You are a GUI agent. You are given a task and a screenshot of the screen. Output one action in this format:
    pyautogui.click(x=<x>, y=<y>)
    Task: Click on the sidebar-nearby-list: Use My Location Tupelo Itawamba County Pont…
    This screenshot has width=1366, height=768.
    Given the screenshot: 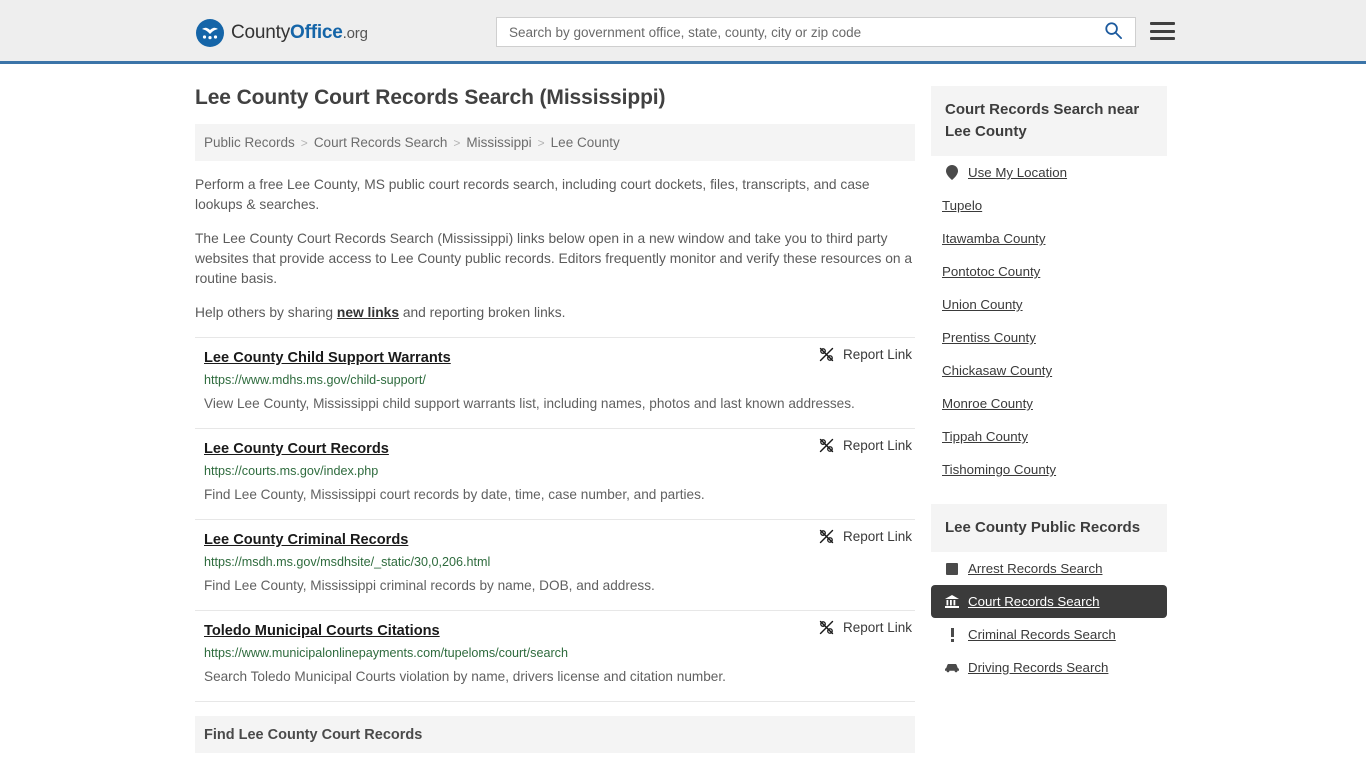 What is the action you would take?
    pyautogui.click(x=1049, y=321)
    